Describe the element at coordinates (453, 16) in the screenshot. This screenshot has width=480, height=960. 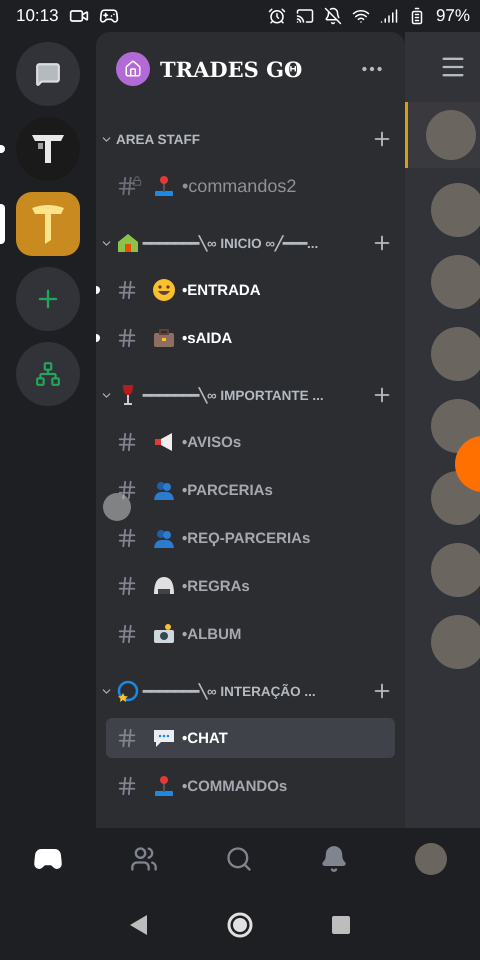
I see `battery-percent: 97%` at that location.